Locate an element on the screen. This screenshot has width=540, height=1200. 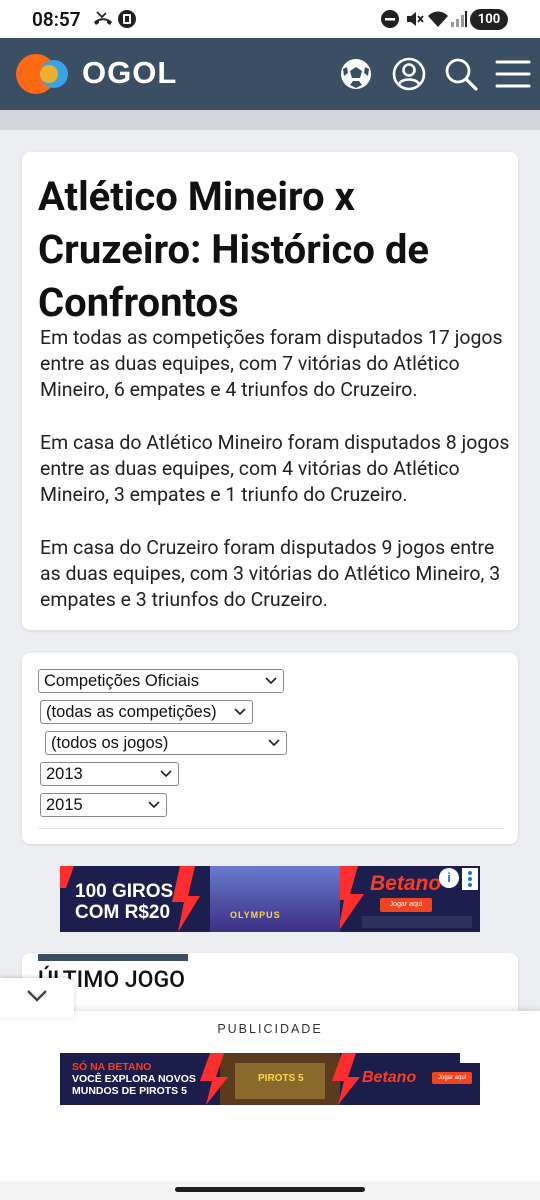
games-value: (todos os jogos) is located at coordinates (110, 743).